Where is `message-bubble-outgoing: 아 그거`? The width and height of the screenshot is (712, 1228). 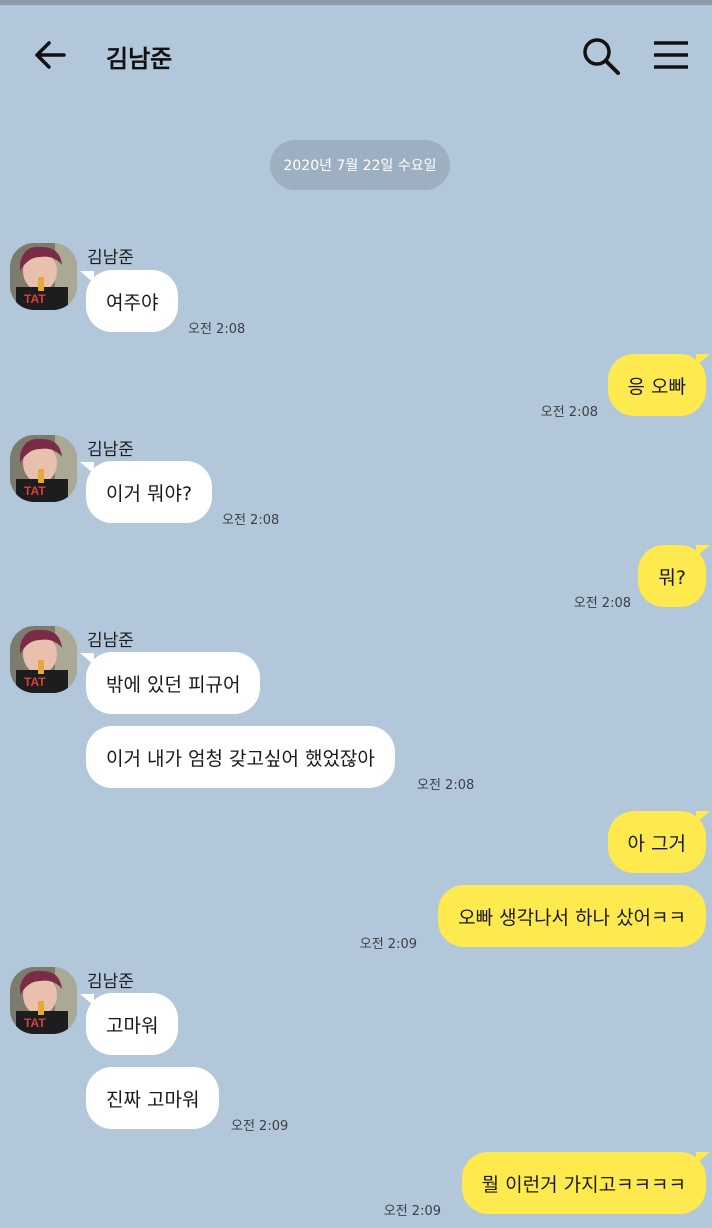
message-bubble-outgoing: 아 그거 is located at coordinates (656, 842).